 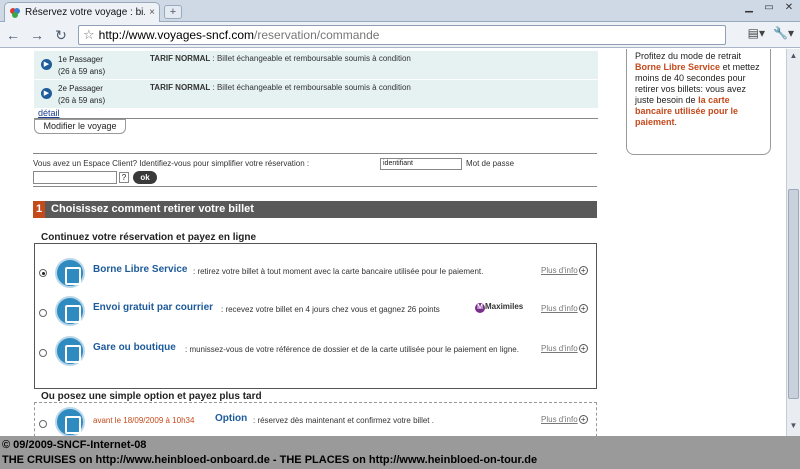 What do you see at coordinates (231, 418) in the screenshot?
I see `option-title: Option` at bounding box center [231, 418].